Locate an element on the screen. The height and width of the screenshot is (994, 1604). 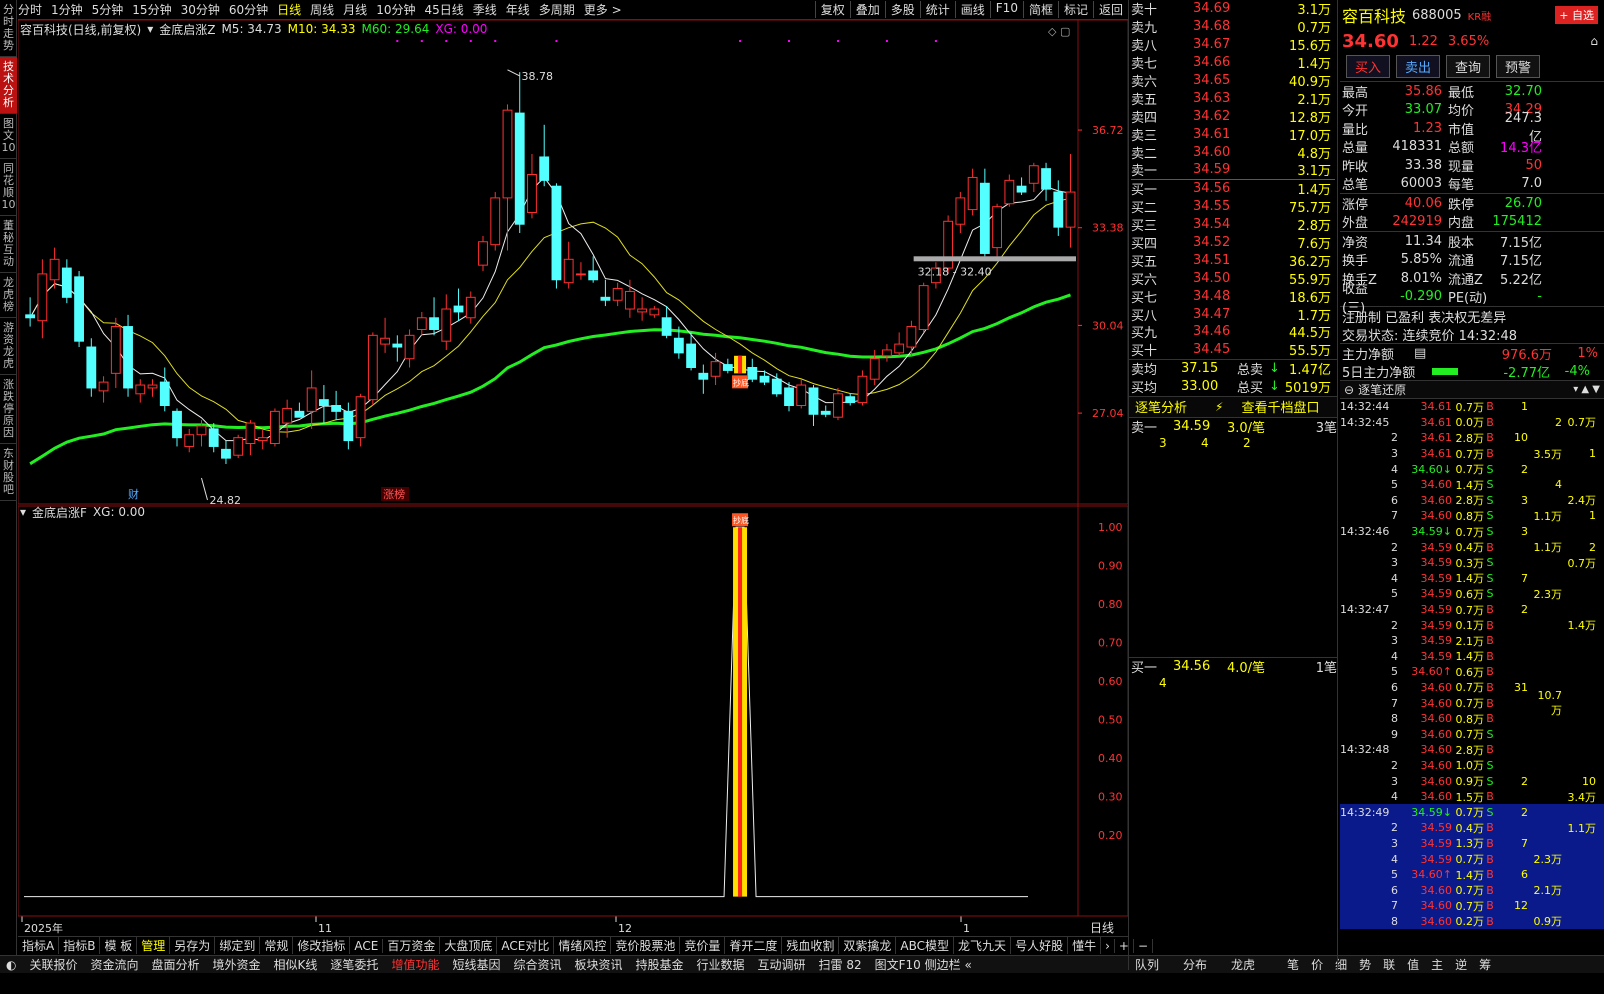
status-item-5: 逐笔委托 is located at coordinates (354, 964).